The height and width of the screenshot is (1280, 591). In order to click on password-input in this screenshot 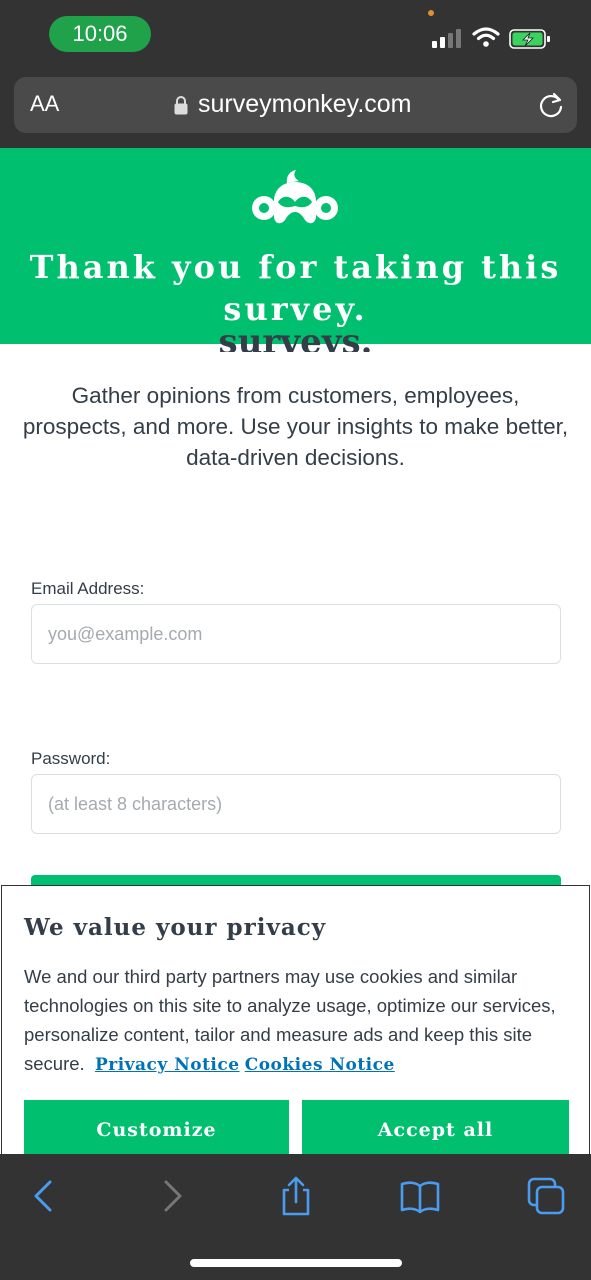, I will do `click(296, 804)`.